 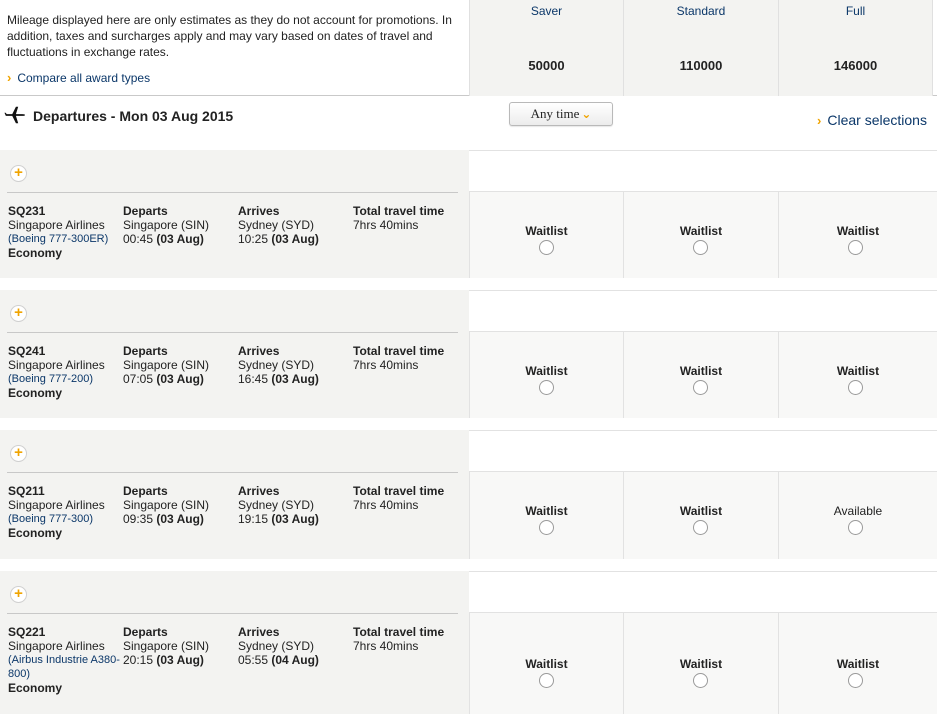 What do you see at coordinates (138, 379) in the screenshot?
I see `departure-time: 07:05` at bounding box center [138, 379].